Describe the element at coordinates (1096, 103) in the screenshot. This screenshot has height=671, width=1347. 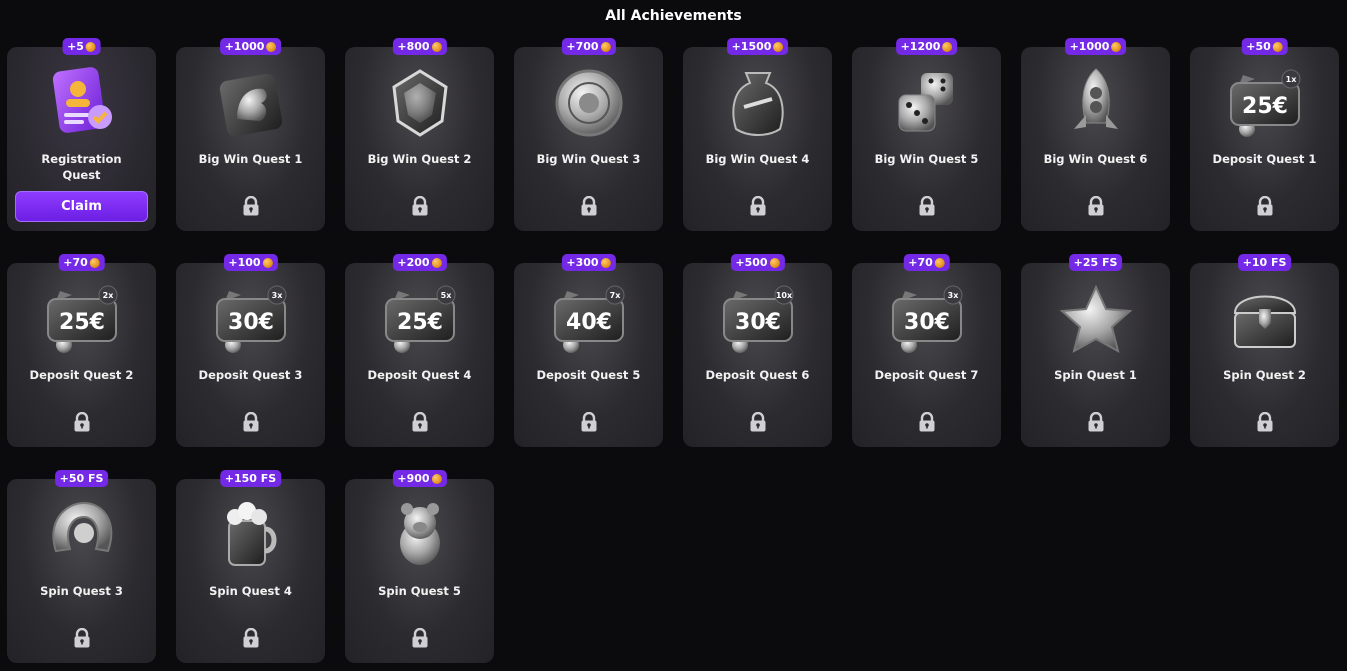
I see `rocket-icon` at that location.